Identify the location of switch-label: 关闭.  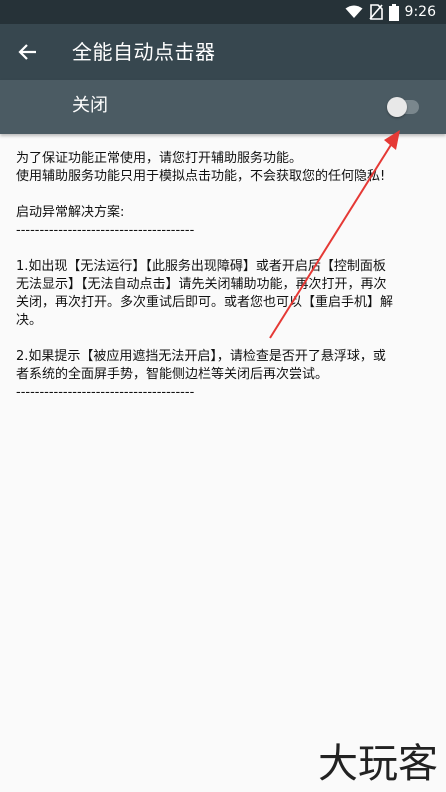
(90, 105).